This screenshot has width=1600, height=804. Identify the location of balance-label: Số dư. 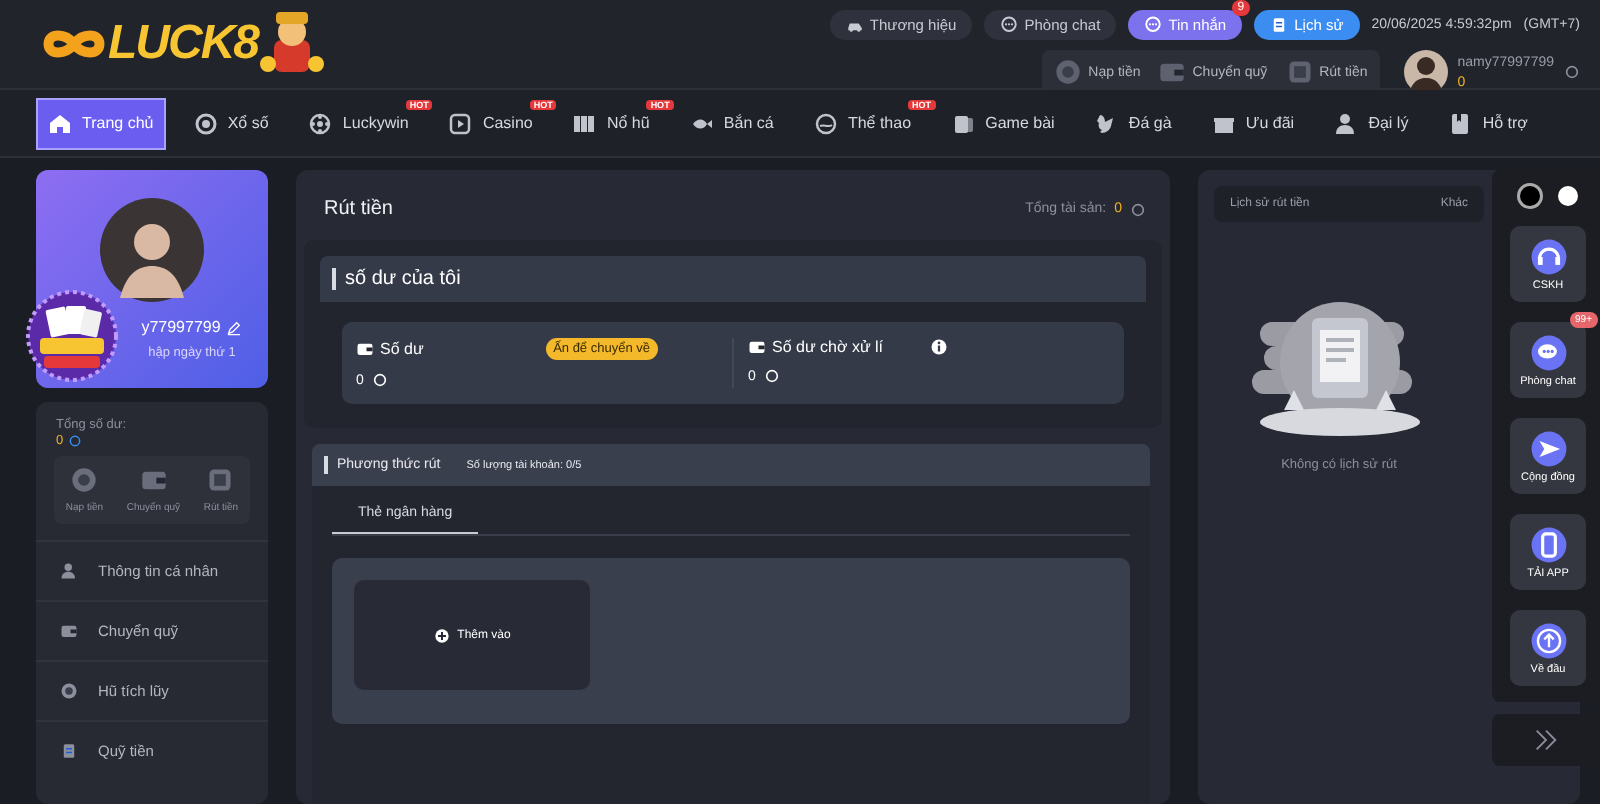
(402, 349).